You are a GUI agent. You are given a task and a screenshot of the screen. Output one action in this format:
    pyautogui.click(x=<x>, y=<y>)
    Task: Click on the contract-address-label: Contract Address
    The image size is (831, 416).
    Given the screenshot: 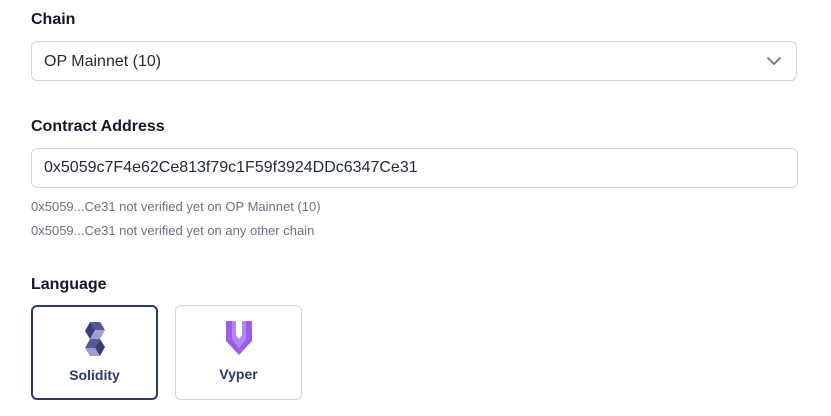 What is the action you would take?
    pyautogui.click(x=98, y=126)
    